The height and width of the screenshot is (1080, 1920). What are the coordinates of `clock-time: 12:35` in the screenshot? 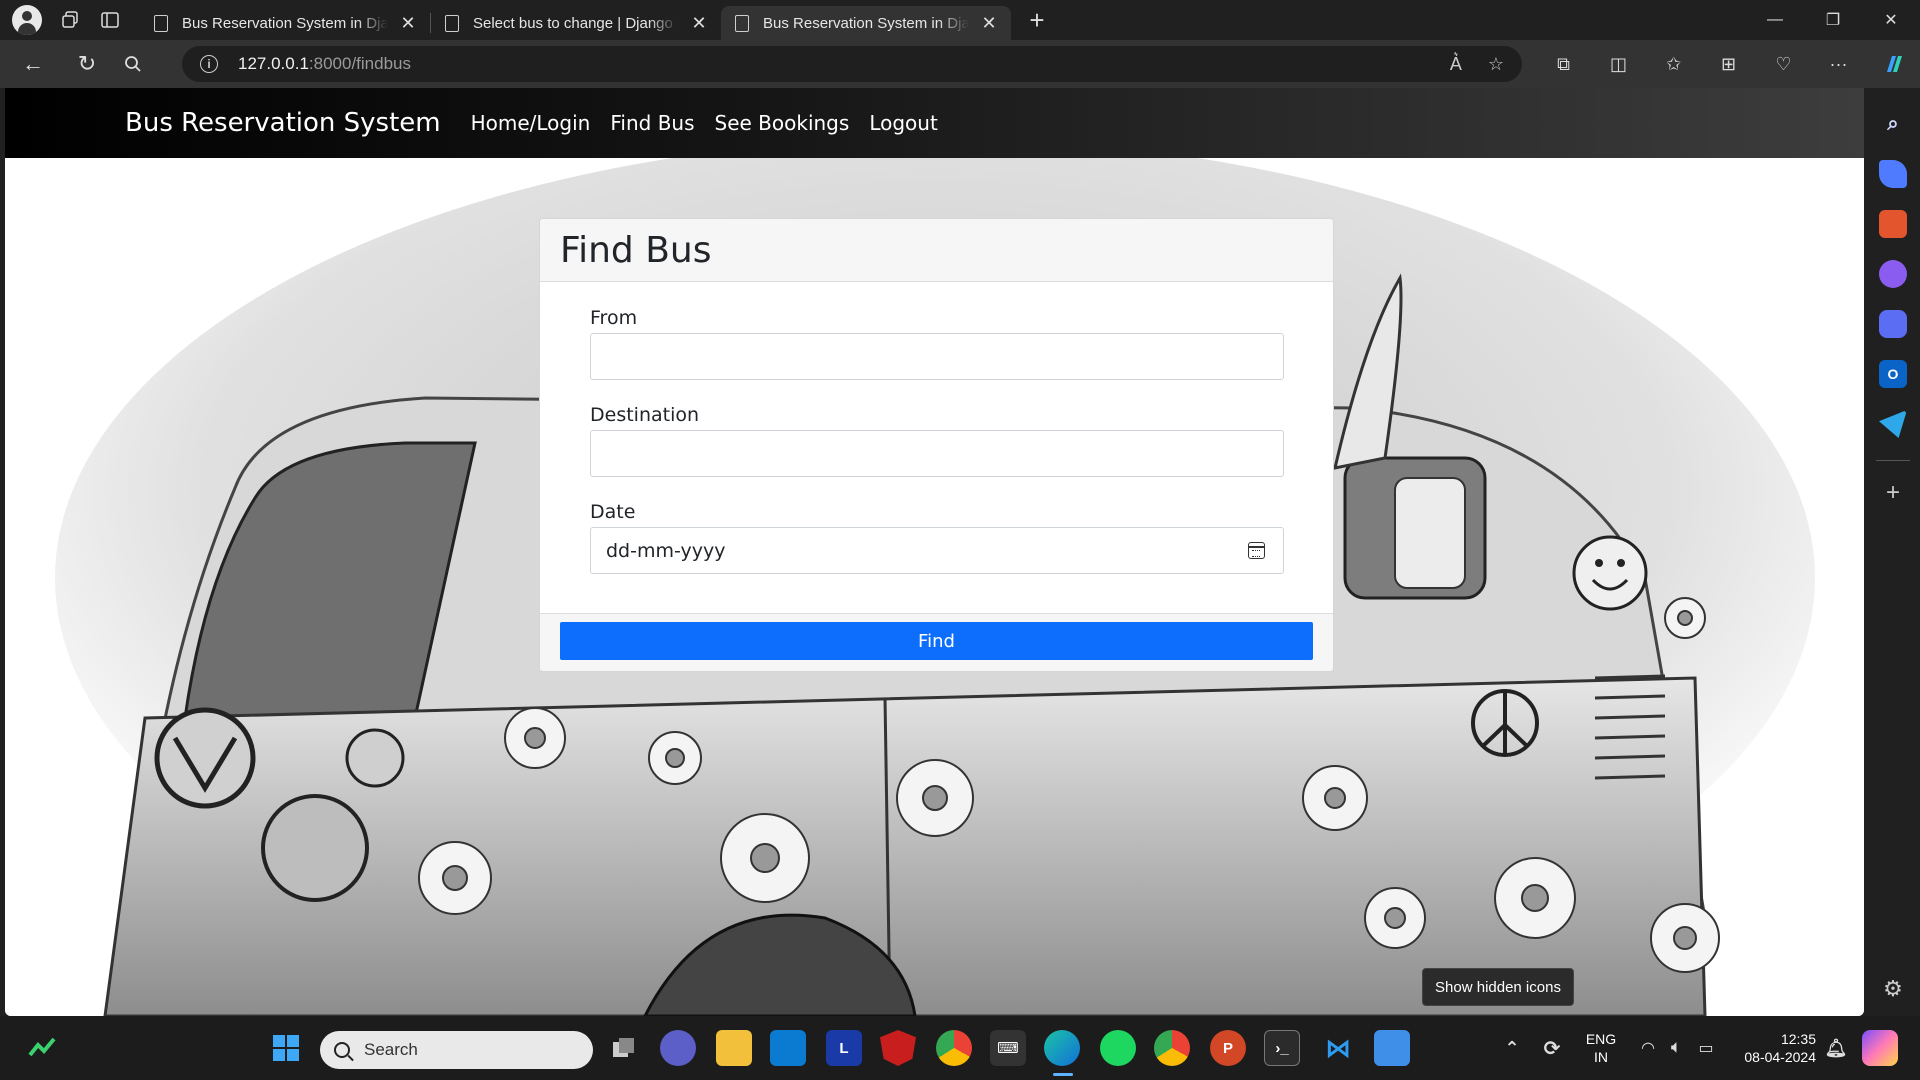 It's located at (1798, 1039).